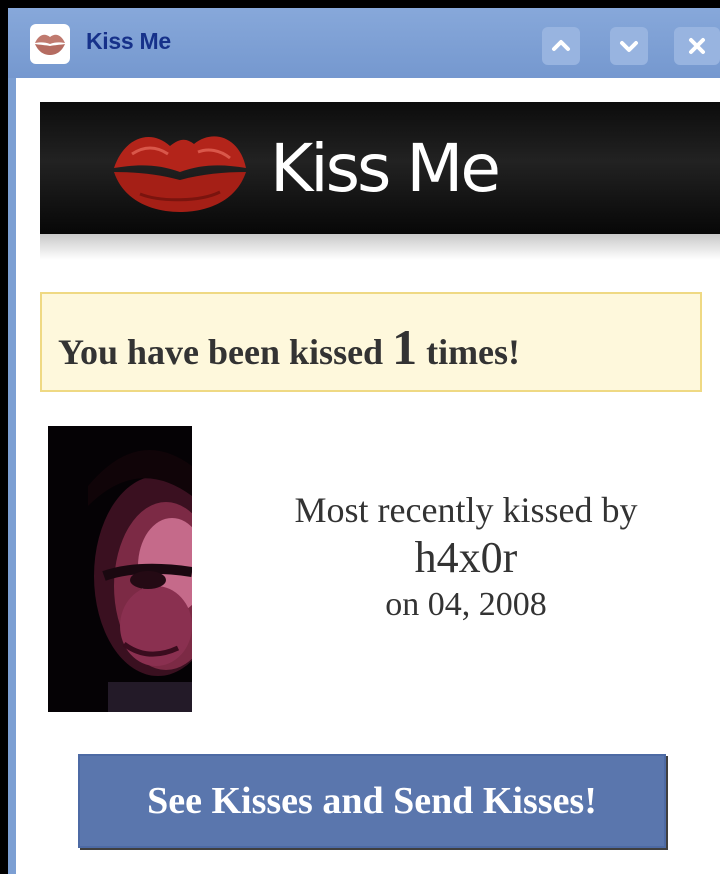 This screenshot has width=720, height=874. I want to click on see-and-send-kisses-button: See Kisses and Send Kisses!, so click(372, 801).